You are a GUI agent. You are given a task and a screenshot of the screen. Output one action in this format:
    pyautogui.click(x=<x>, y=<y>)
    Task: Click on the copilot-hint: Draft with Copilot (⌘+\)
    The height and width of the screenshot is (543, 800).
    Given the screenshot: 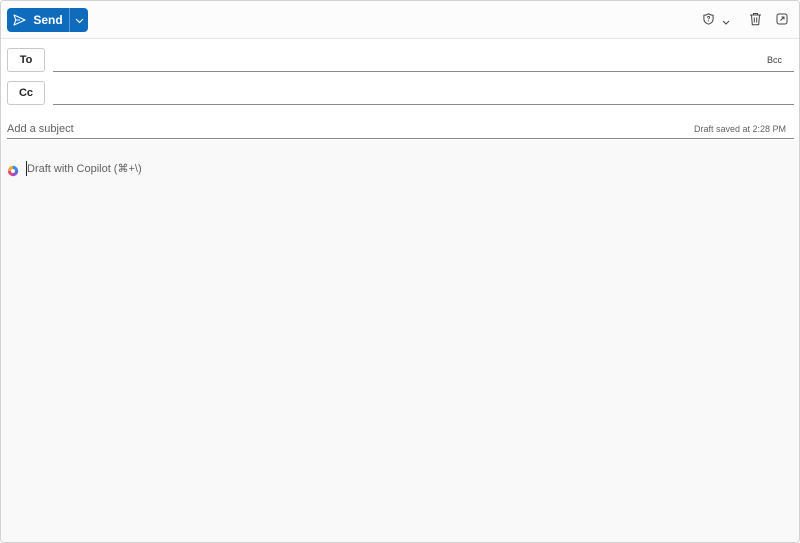 What is the action you would take?
    pyautogui.click(x=84, y=169)
    